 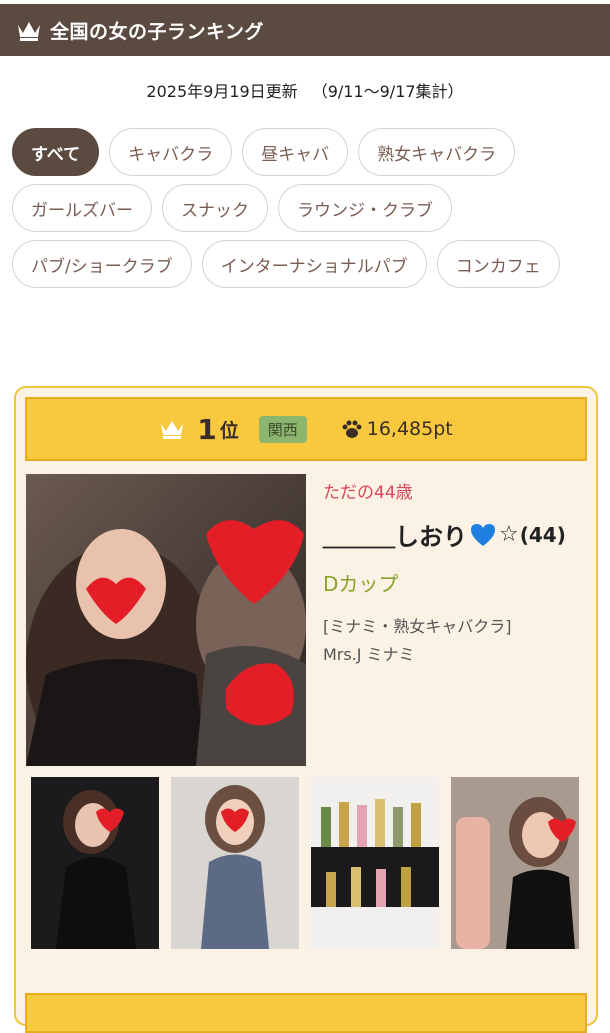 What do you see at coordinates (229, 430) in the screenshot?
I see `rank-suffix: 位` at bounding box center [229, 430].